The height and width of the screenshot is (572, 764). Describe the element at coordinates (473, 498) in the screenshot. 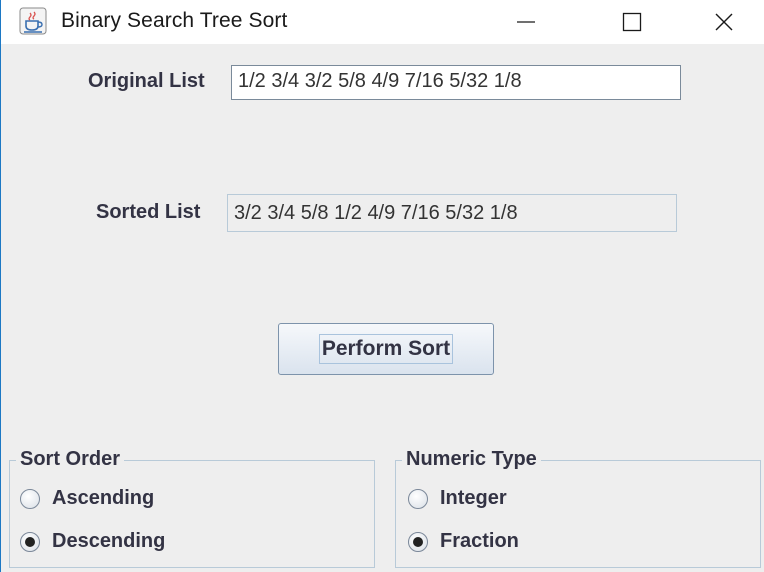

I see `integer-label: Integer` at that location.